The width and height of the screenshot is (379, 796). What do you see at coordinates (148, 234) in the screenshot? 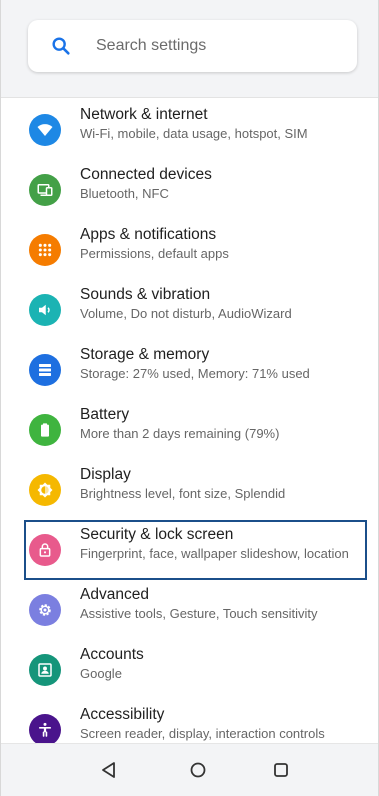
I see `item-title: Apps & notifications` at bounding box center [148, 234].